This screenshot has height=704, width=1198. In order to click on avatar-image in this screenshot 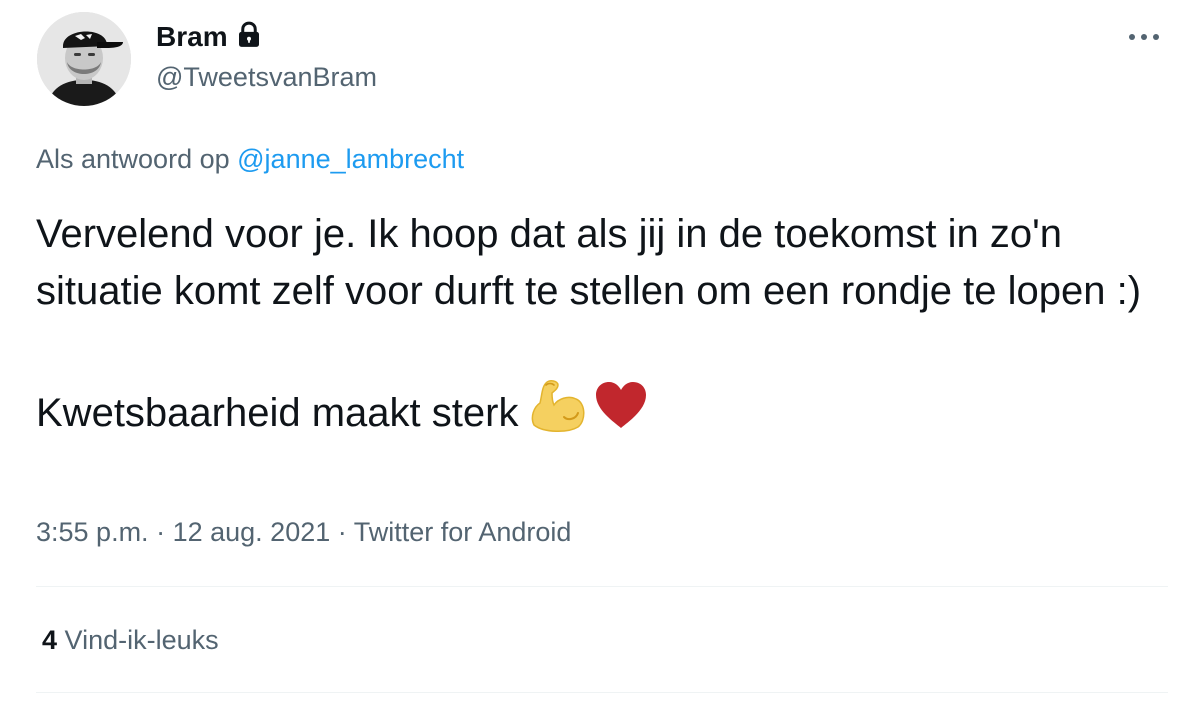, I will do `click(84, 59)`.